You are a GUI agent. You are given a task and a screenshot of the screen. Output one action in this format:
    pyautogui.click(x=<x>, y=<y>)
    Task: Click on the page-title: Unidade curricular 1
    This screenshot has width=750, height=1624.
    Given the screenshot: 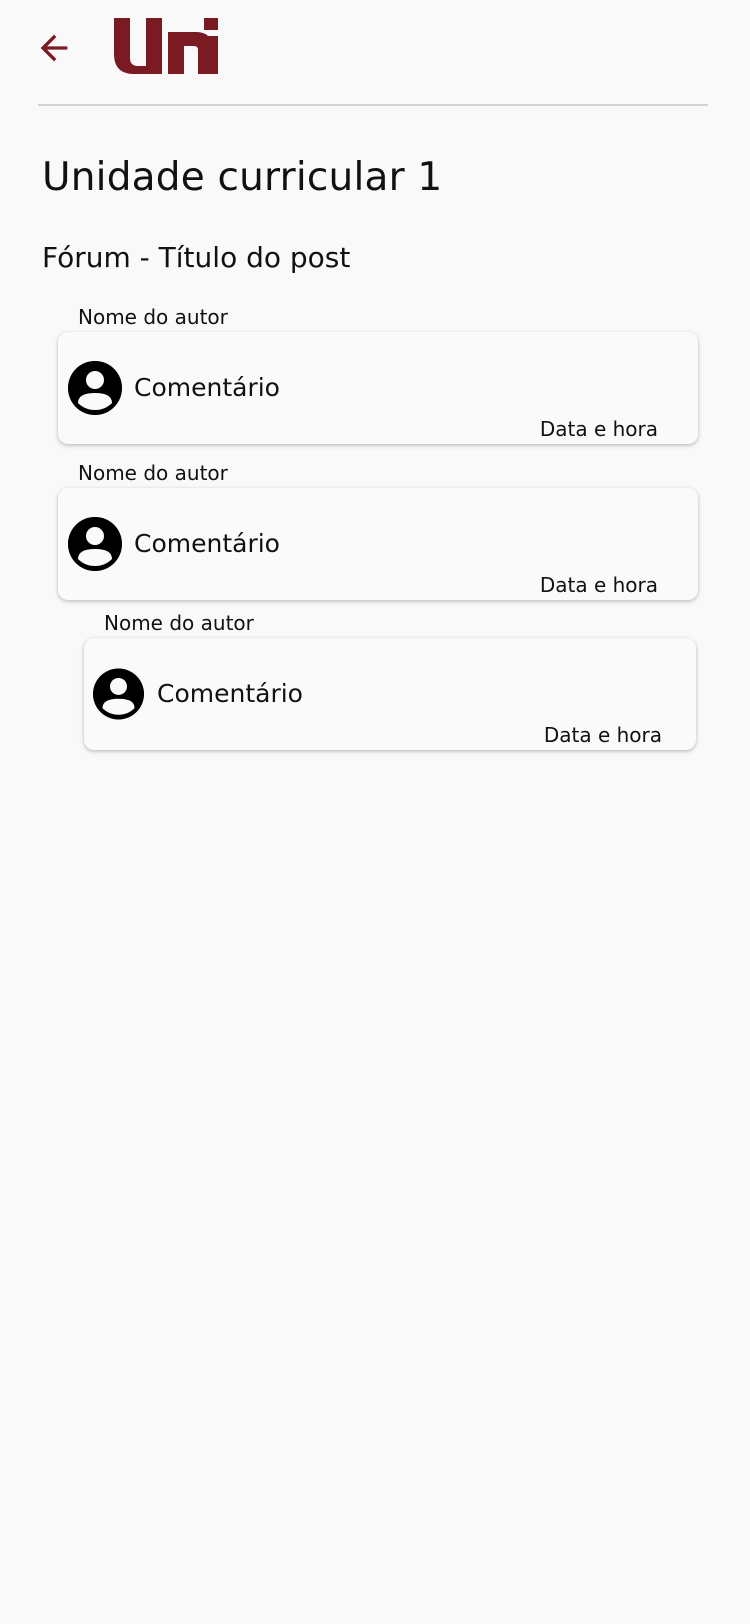 What is the action you would take?
    pyautogui.click(x=242, y=177)
    